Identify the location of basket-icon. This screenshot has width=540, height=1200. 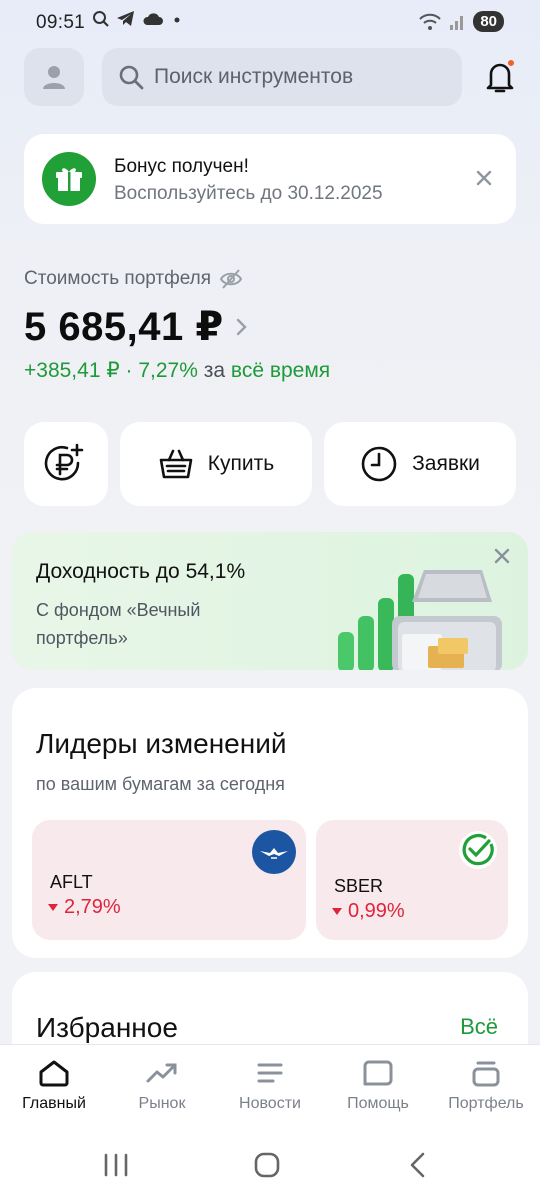
(176, 464).